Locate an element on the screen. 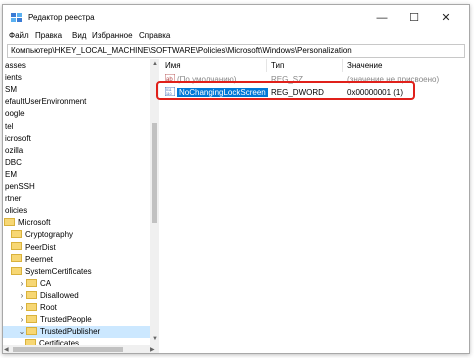 Image resolution: width=474 pixels, height=358 pixels. tree-item: EM is located at coordinates (76, 175).